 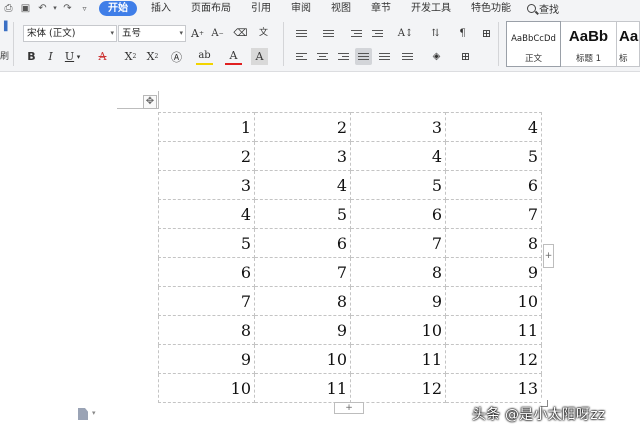 What do you see at coordinates (31, 56) in the screenshot?
I see `bold-icon: B` at bounding box center [31, 56].